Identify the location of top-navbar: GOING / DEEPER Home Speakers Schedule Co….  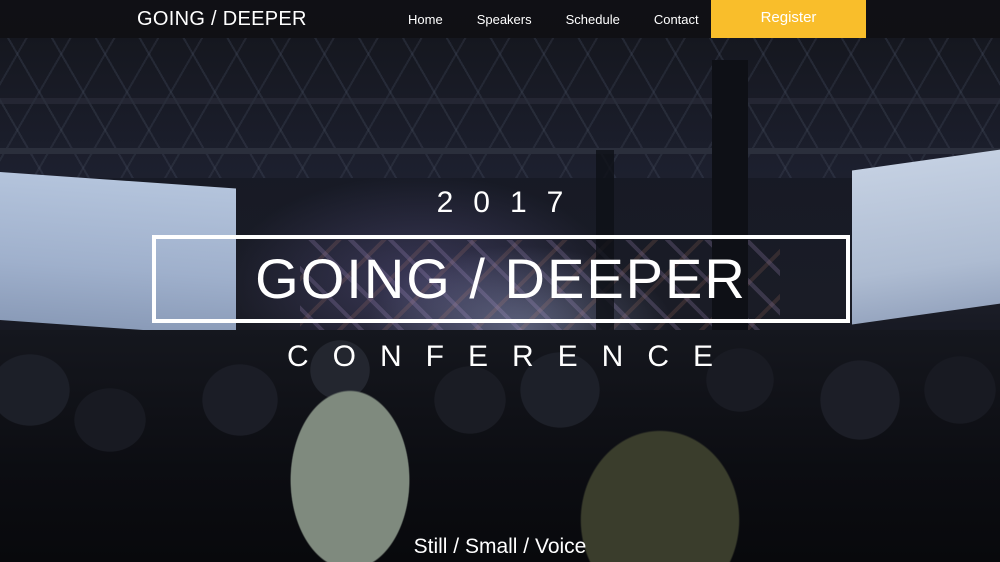
(500, 19).